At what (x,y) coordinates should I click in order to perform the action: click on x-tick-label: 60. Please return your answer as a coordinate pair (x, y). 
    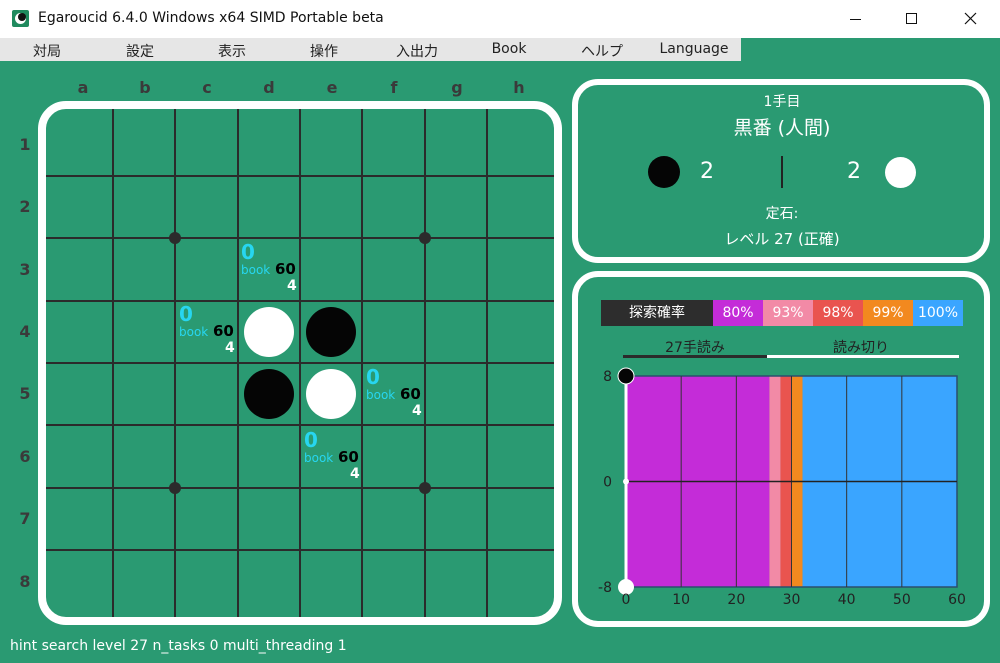
    Looking at the image, I should click on (957, 600).